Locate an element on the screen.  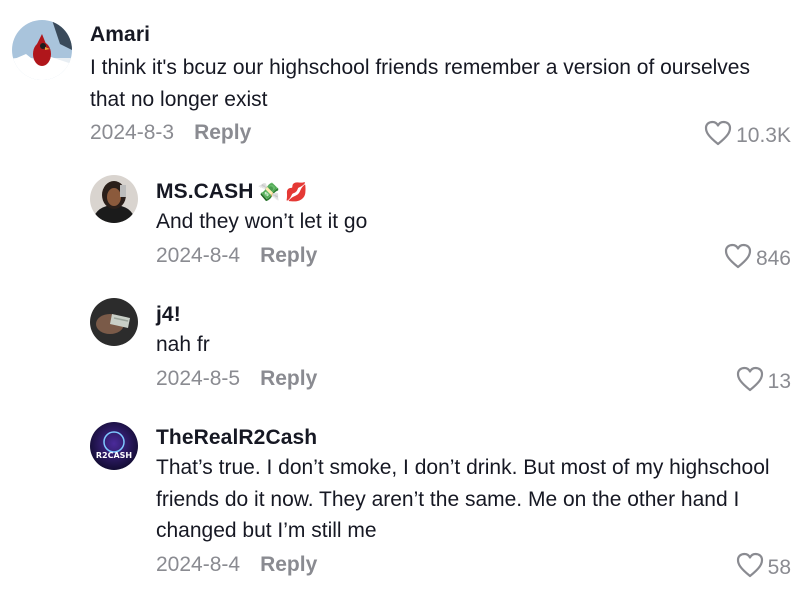
like-button: 846 is located at coordinates (757, 259).